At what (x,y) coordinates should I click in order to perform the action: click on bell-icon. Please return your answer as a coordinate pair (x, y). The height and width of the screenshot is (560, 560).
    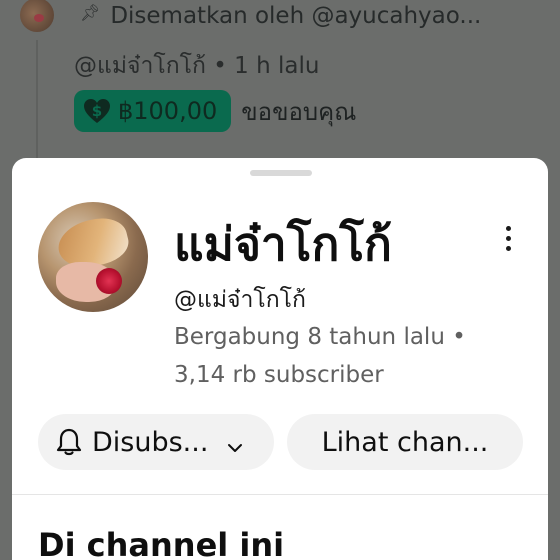
    Looking at the image, I should click on (69, 442).